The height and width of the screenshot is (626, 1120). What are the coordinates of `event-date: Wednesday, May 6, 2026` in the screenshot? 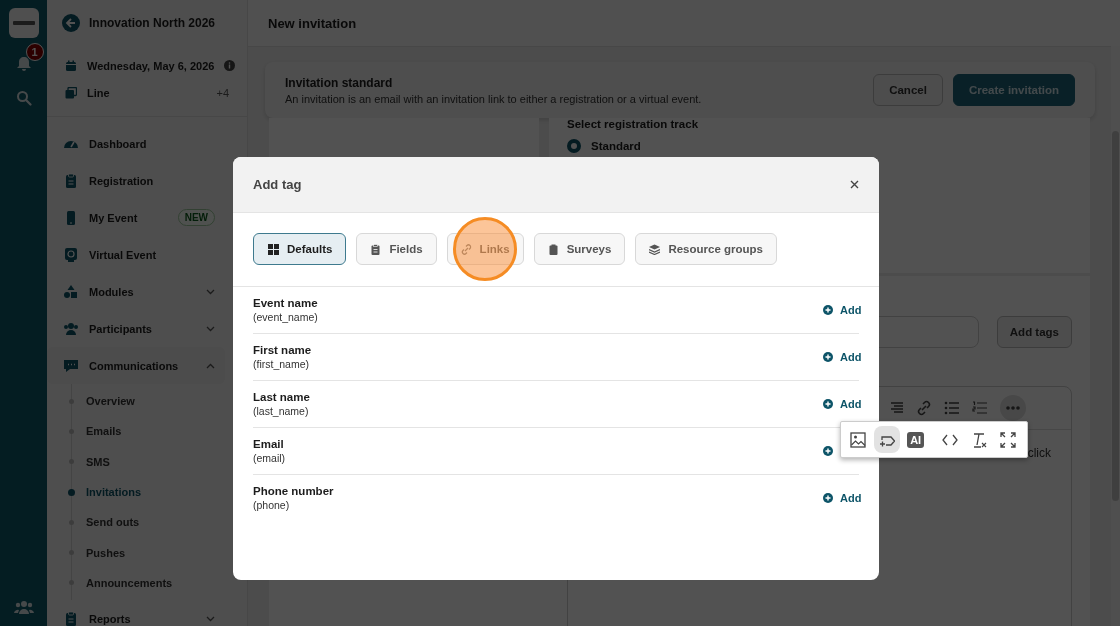 It's located at (151, 65).